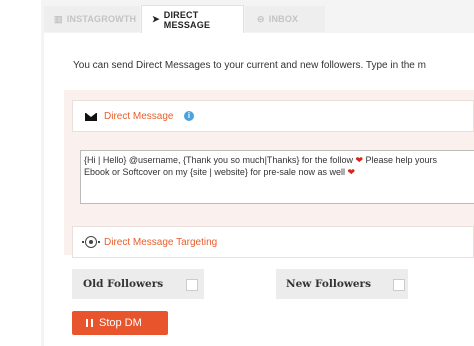  Describe the element at coordinates (273, 116) in the screenshot. I see `direct-message-header: Direct Message i` at that location.